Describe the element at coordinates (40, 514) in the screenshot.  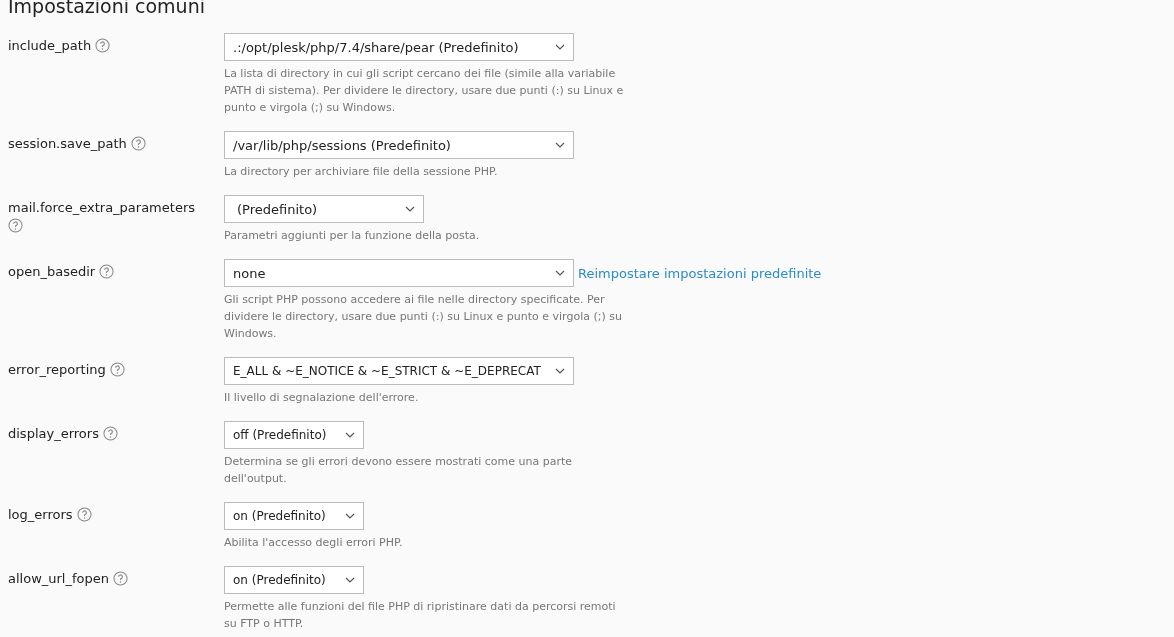
I see `setting-label: log_errors` at that location.